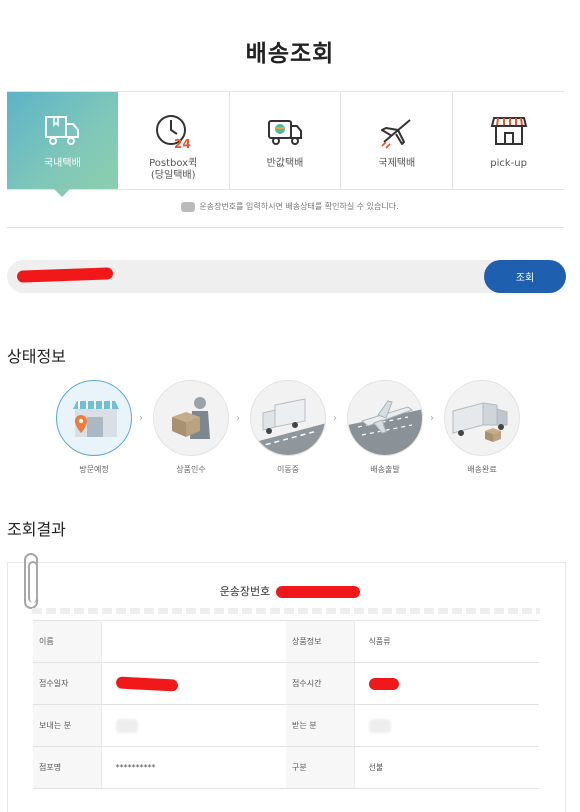 This screenshot has width=580, height=812. I want to click on airplane-icon, so click(395, 134).